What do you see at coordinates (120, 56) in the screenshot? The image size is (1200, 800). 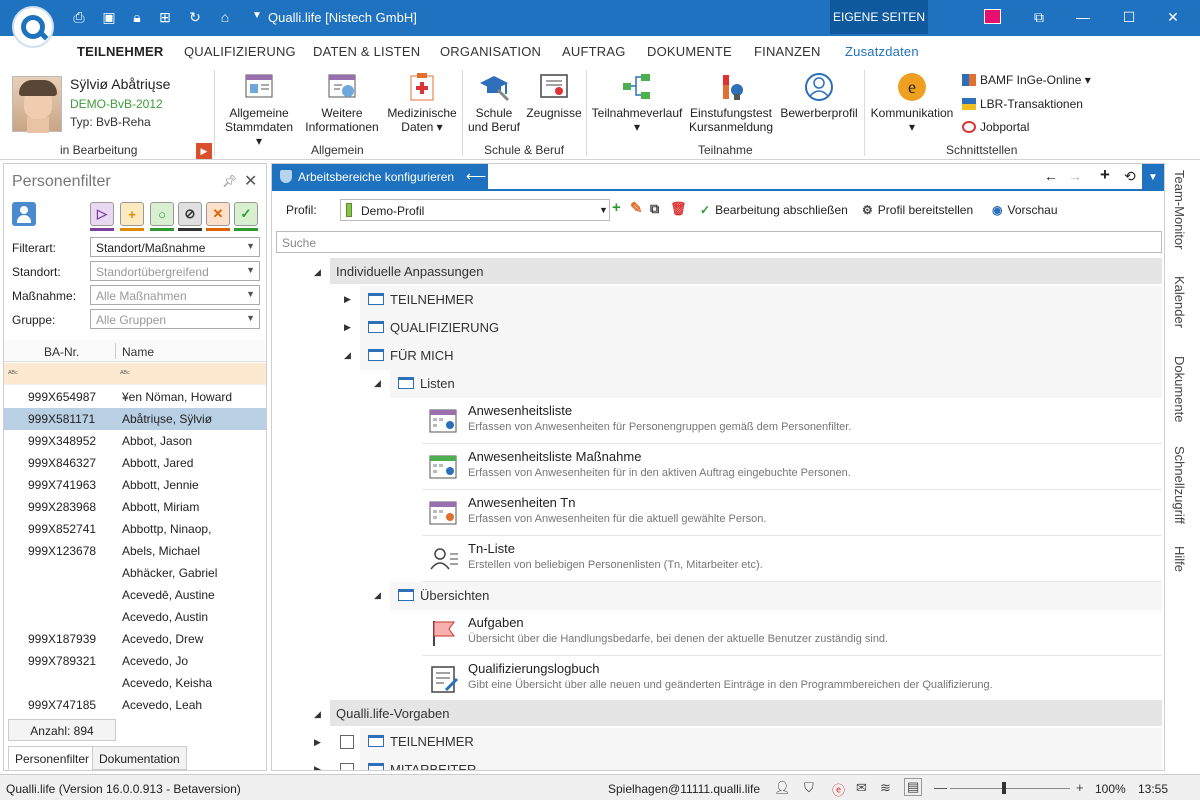 I see `tab-teilnehmer: TEILNEHMER` at bounding box center [120, 56].